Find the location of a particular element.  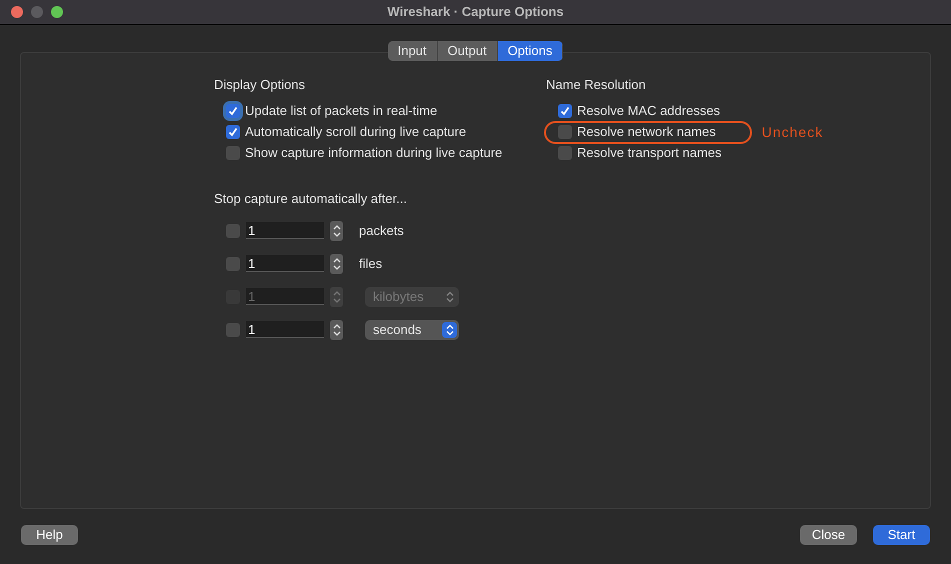

section-heading: Display Options is located at coordinates (260, 85).